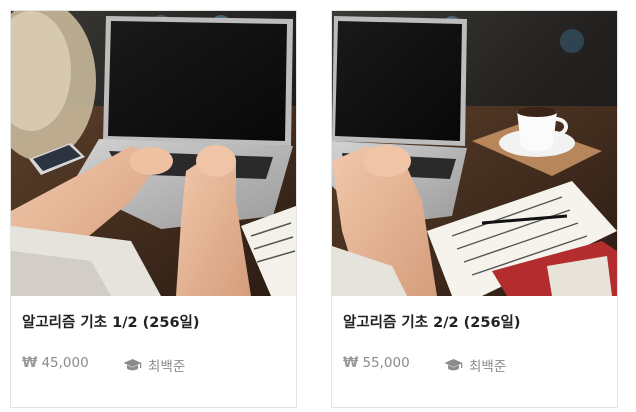 The height and width of the screenshot is (412, 636). I want to click on course-meta: ₩ 55,000 최백준, so click(480, 366).